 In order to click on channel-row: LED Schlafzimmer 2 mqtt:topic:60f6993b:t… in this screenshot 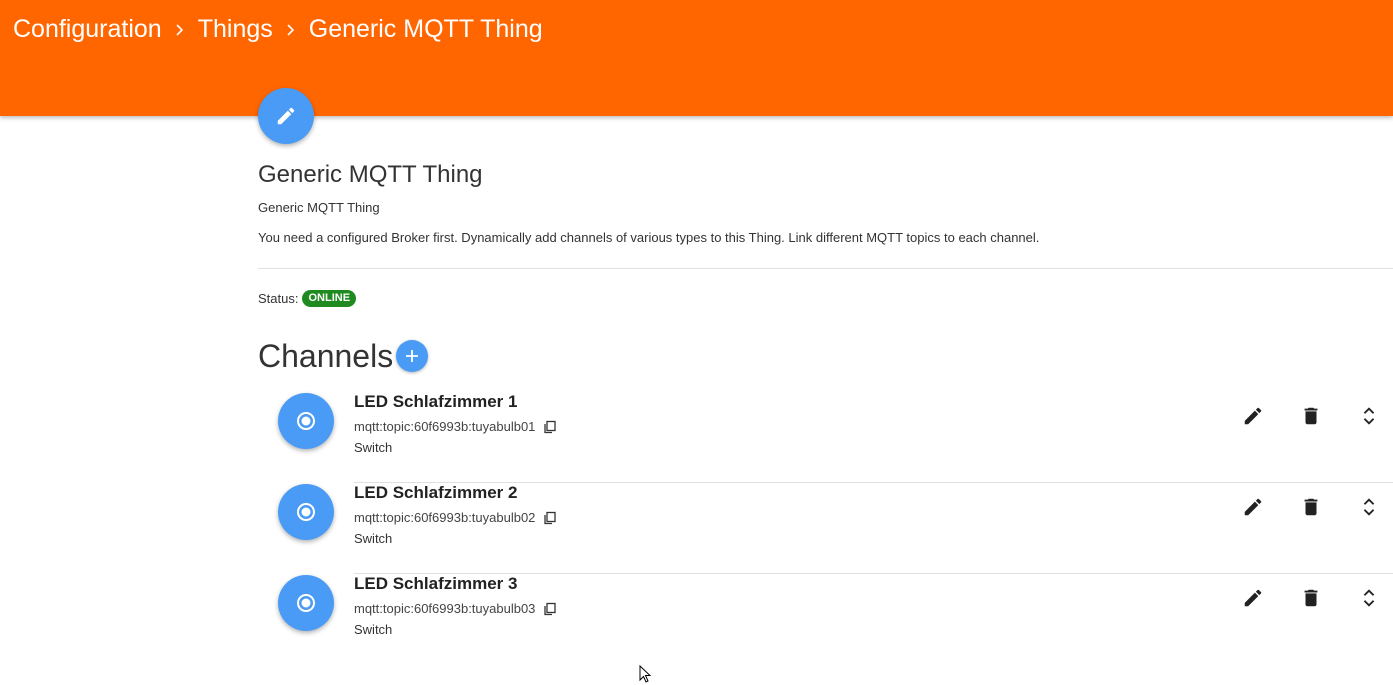, I will do `click(825, 528)`.